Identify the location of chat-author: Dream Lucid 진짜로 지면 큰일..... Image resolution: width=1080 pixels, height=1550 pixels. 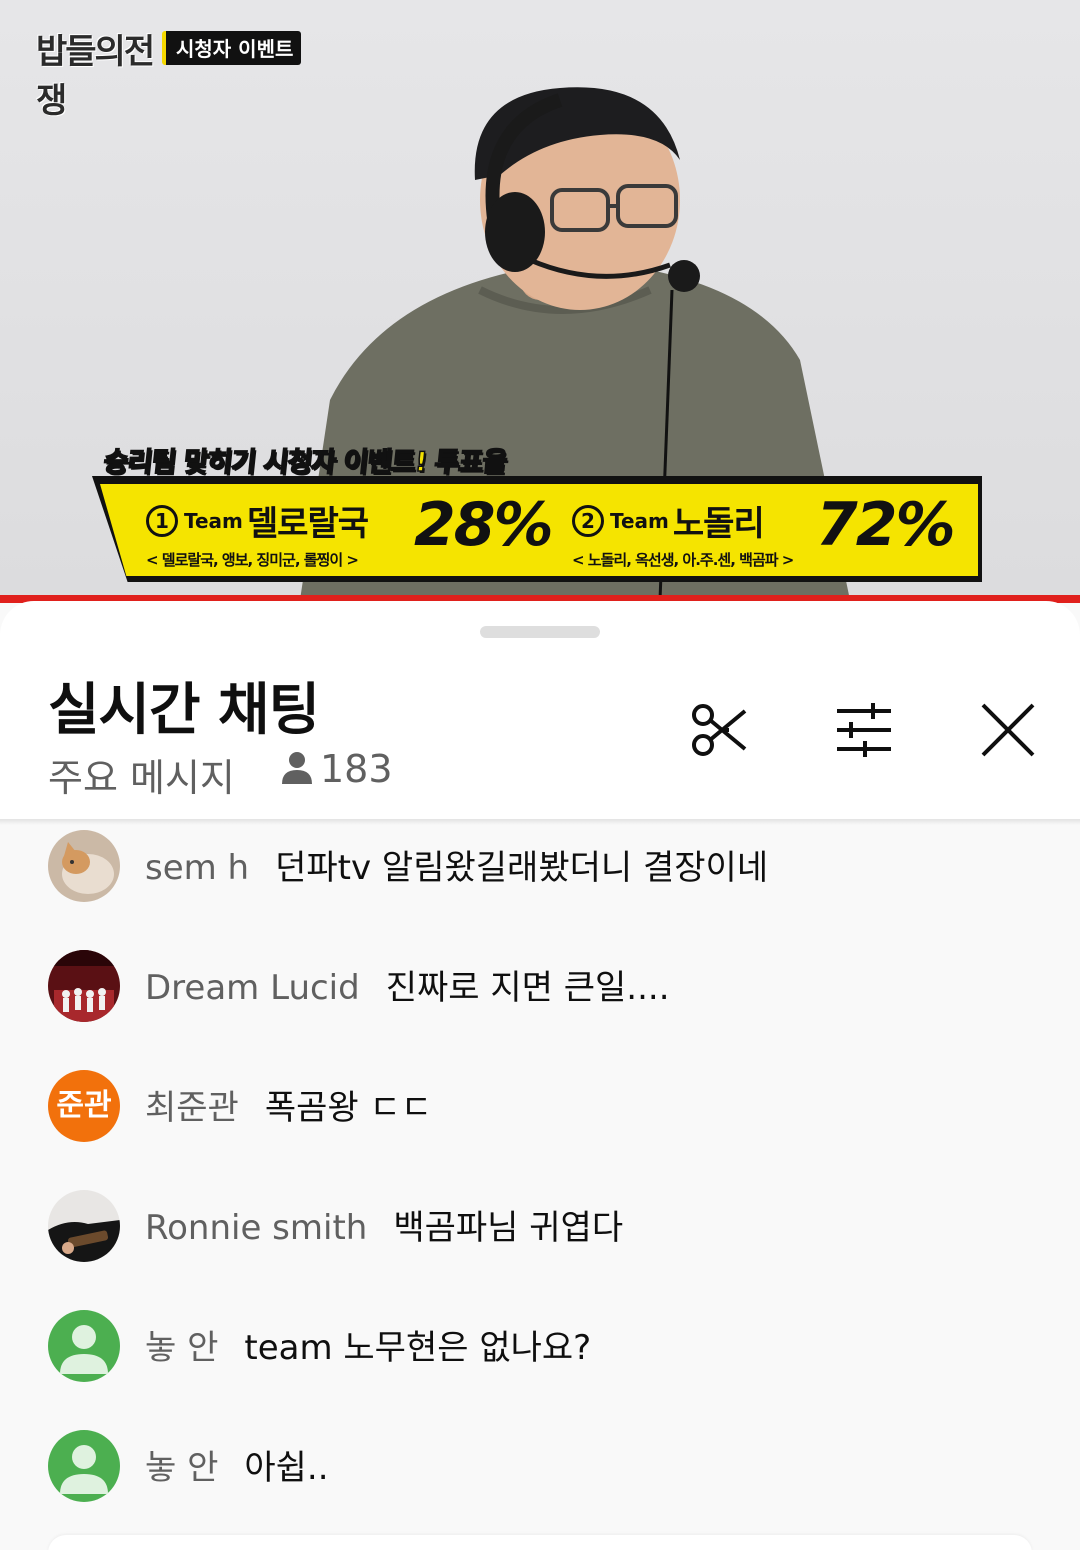
(407, 984).